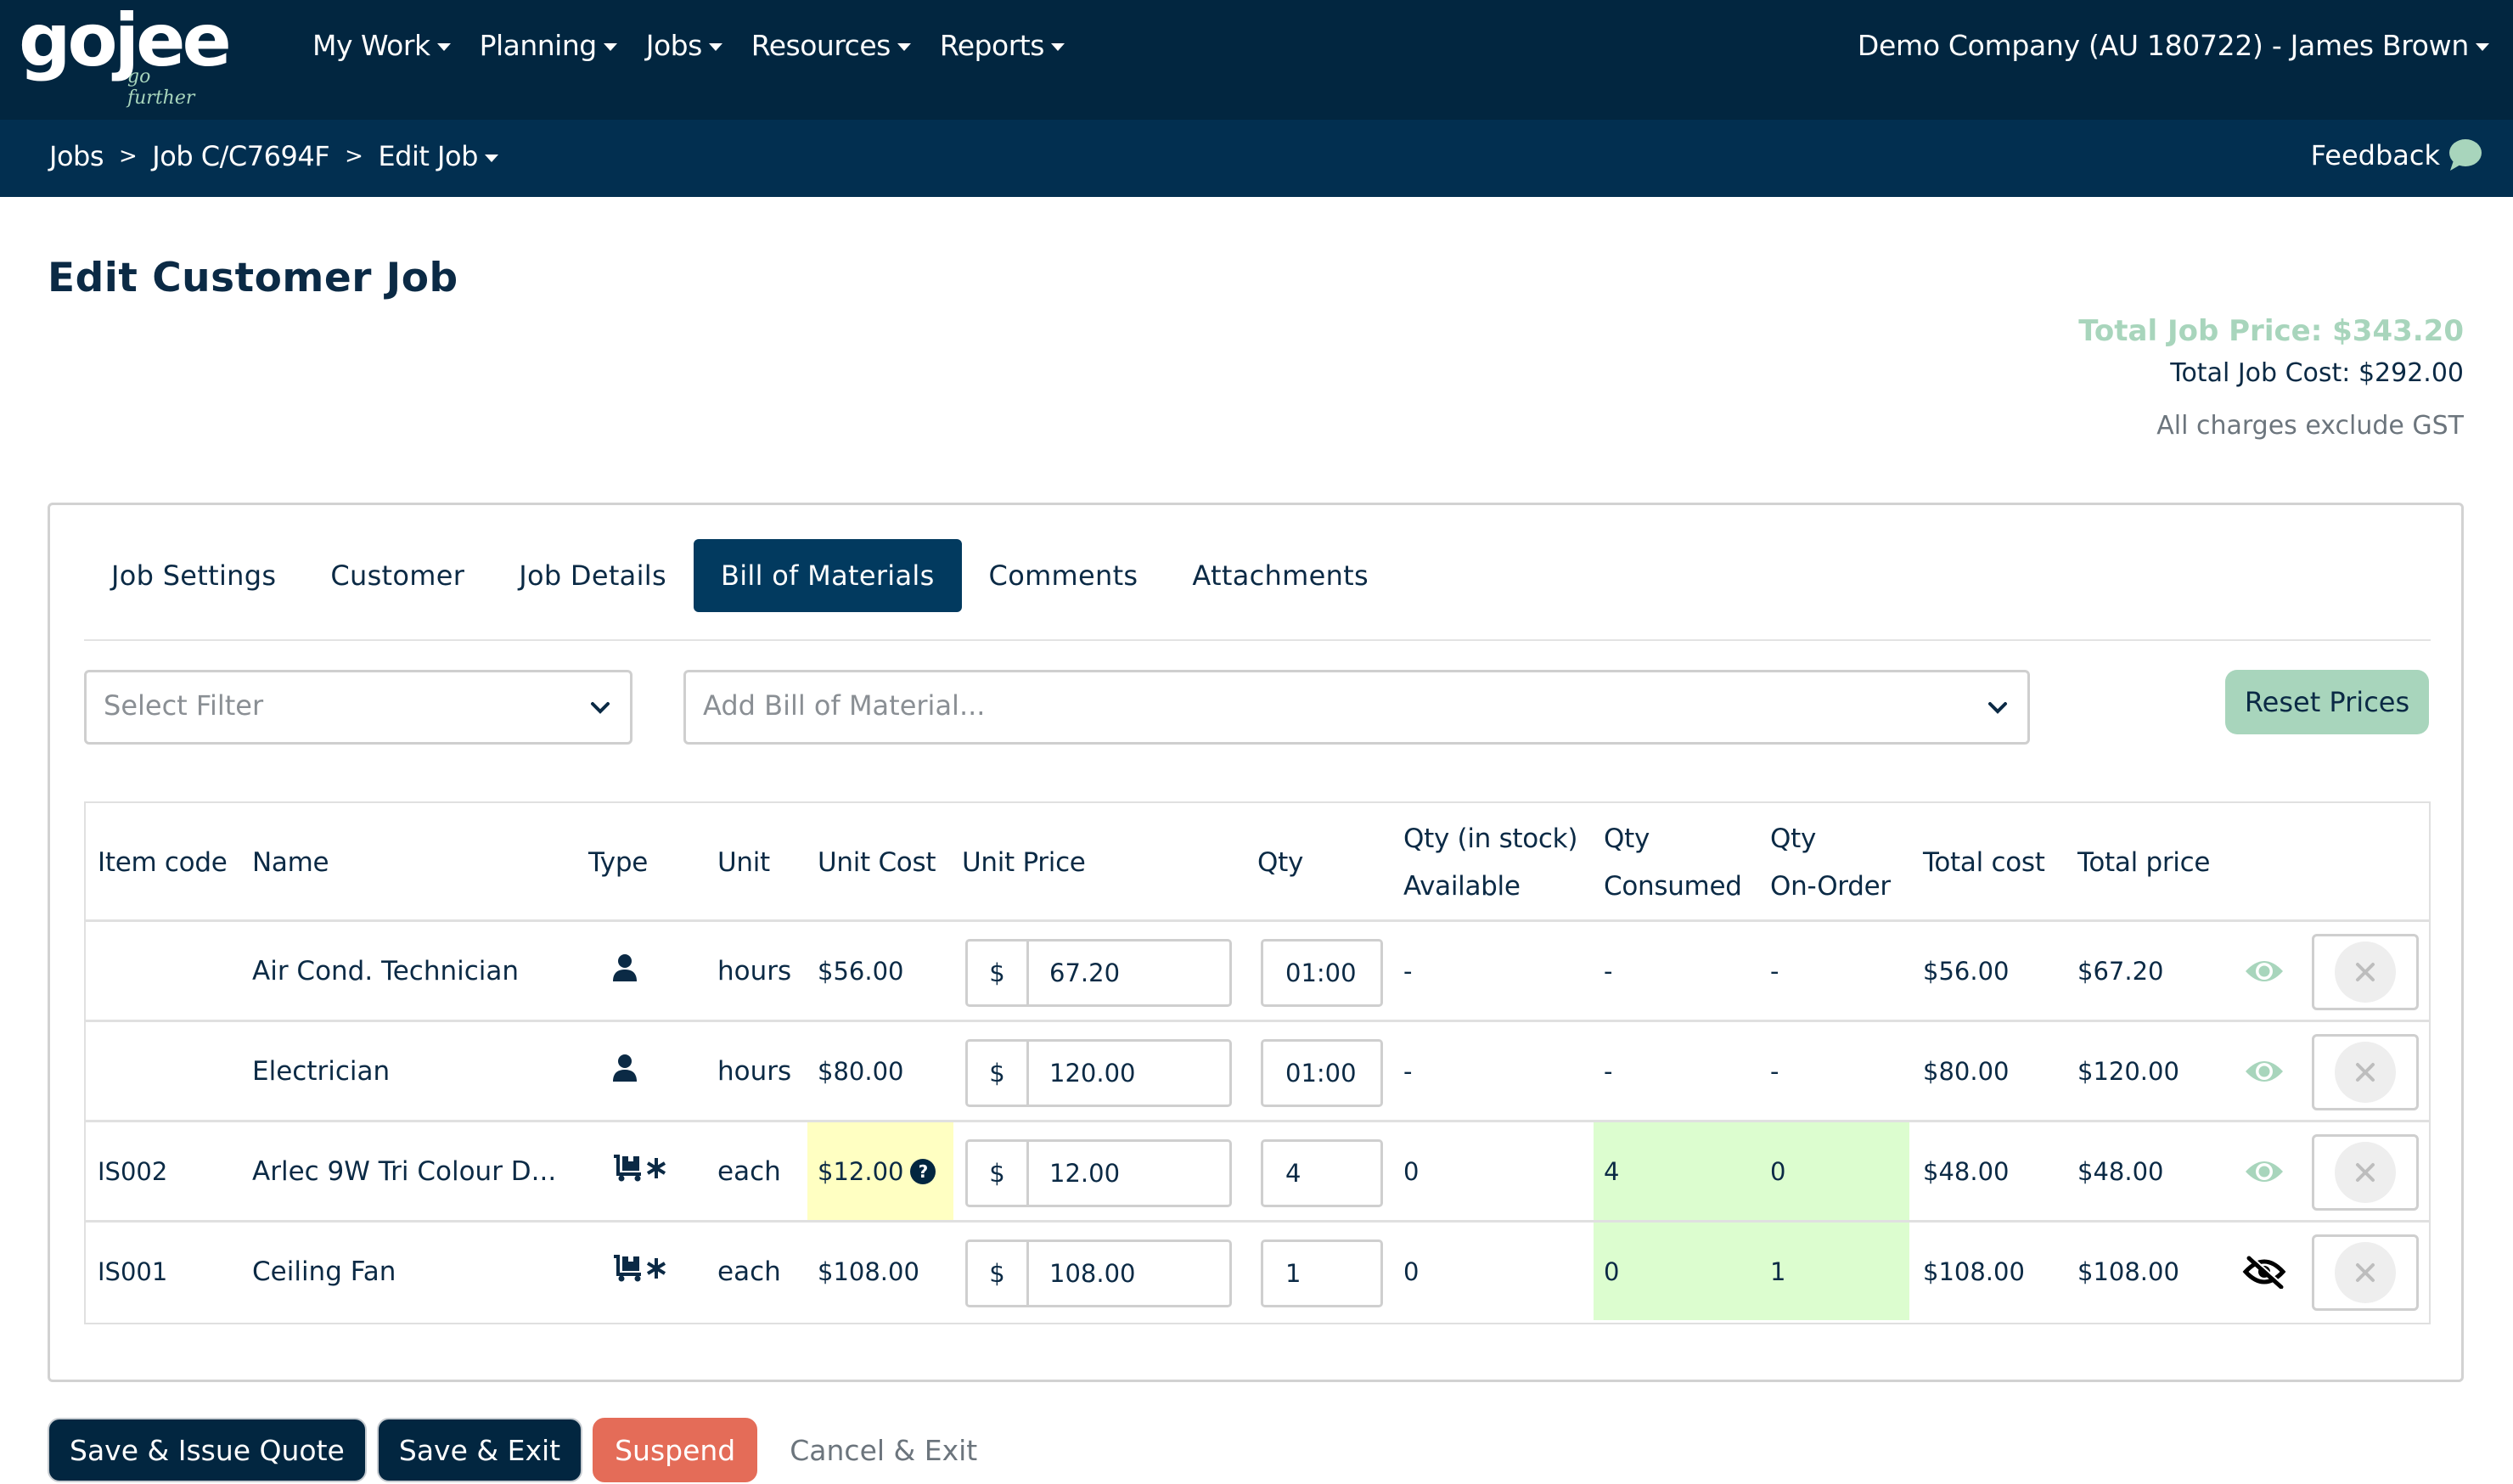 This screenshot has width=2513, height=1484. Describe the element at coordinates (161, 87) in the screenshot. I see `logo-tagline: go further` at that location.